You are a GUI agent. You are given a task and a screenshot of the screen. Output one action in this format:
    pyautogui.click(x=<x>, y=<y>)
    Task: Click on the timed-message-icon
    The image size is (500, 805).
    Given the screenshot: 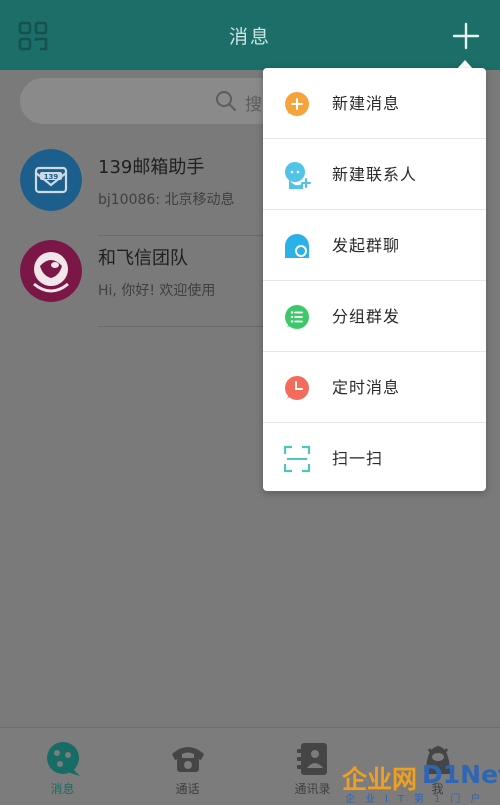 What is the action you would take?
    pyautogui.click(x=297, y=388)
    